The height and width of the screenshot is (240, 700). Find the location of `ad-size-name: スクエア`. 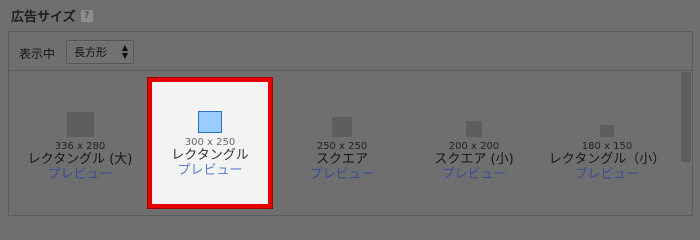

ad-size-name: スクエア is located at coordinates (341, 159).